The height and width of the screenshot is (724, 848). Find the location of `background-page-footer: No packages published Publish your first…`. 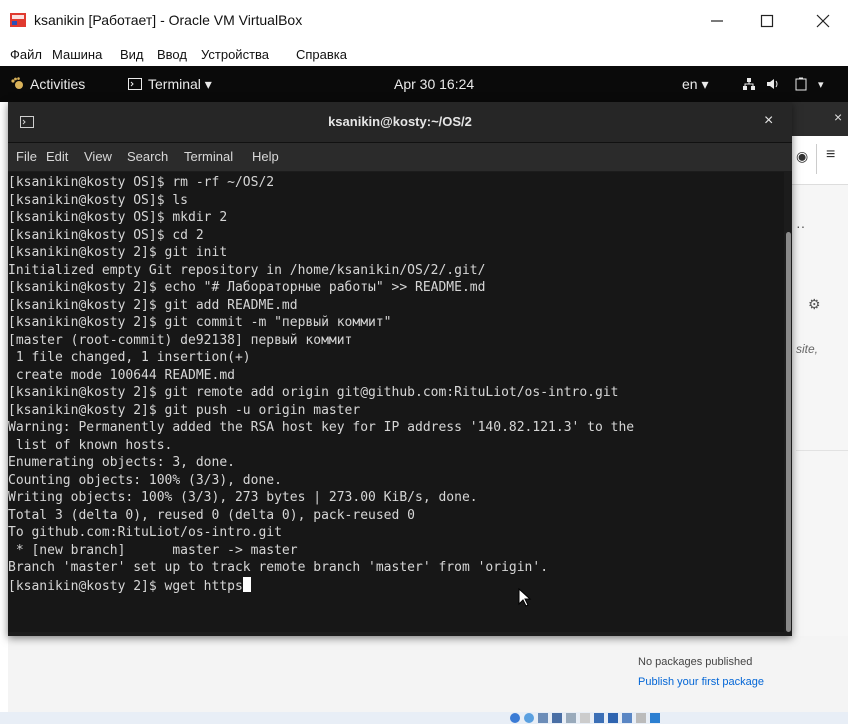

background-page-footer: No packages published Publish your first… is located at coordinates (428, 674).